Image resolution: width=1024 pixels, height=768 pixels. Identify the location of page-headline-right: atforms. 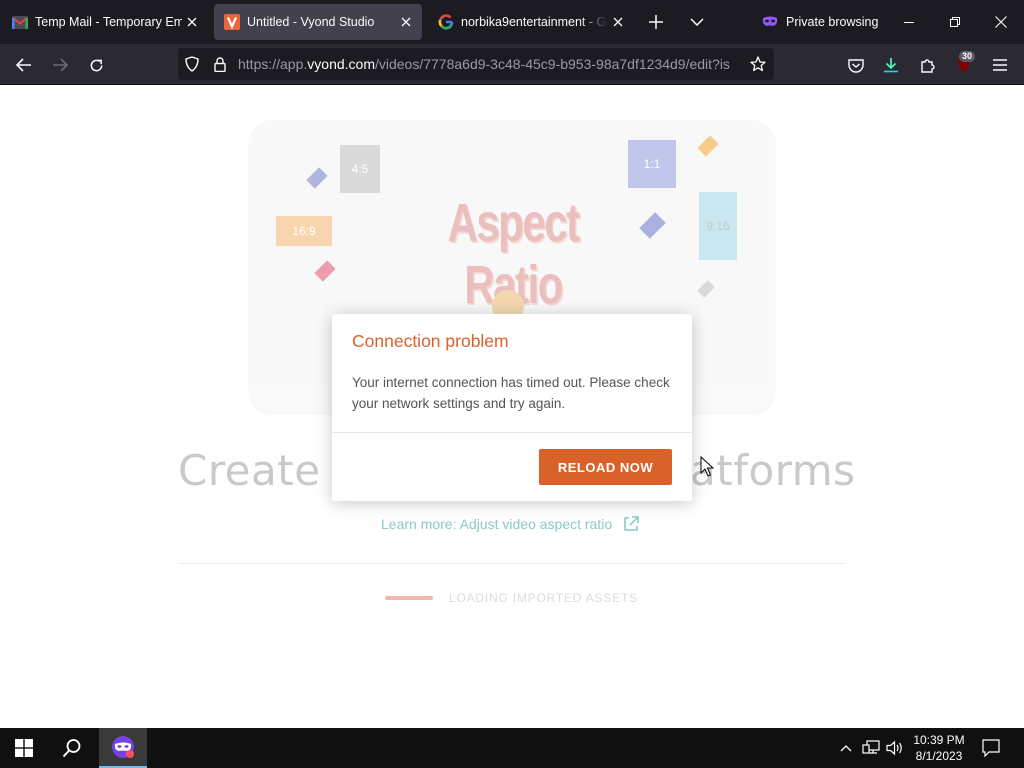
(773, 470).